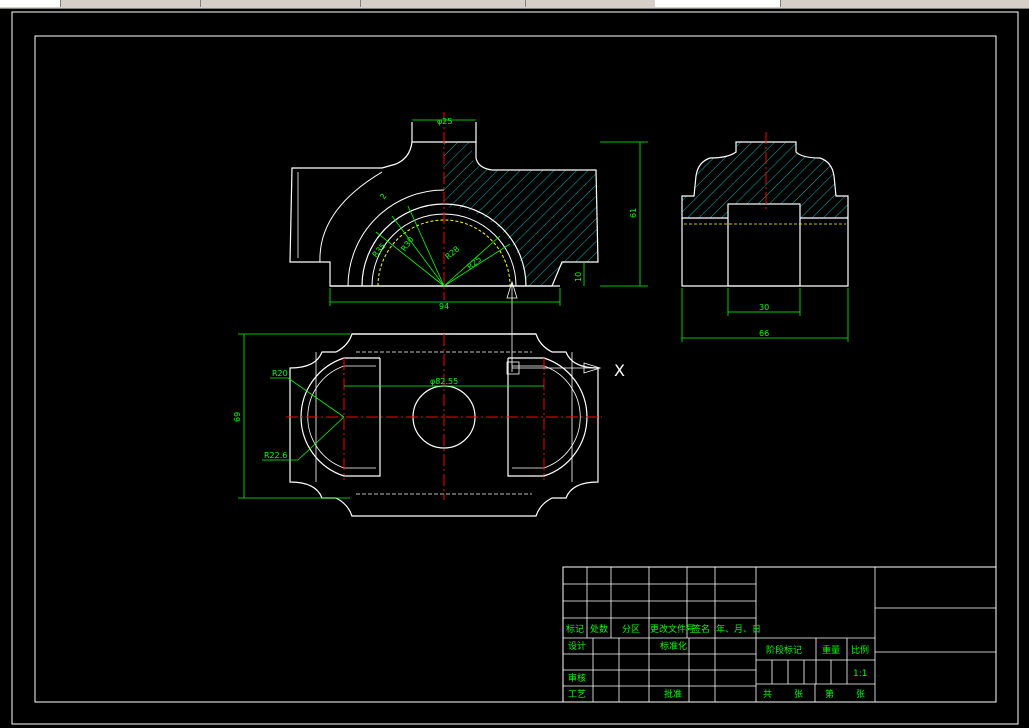 This screenshot has height=728, width=1029. Describe the element at coordinates (444, 306) in the screenshot. I see `dim-base-width: 94` at that location.